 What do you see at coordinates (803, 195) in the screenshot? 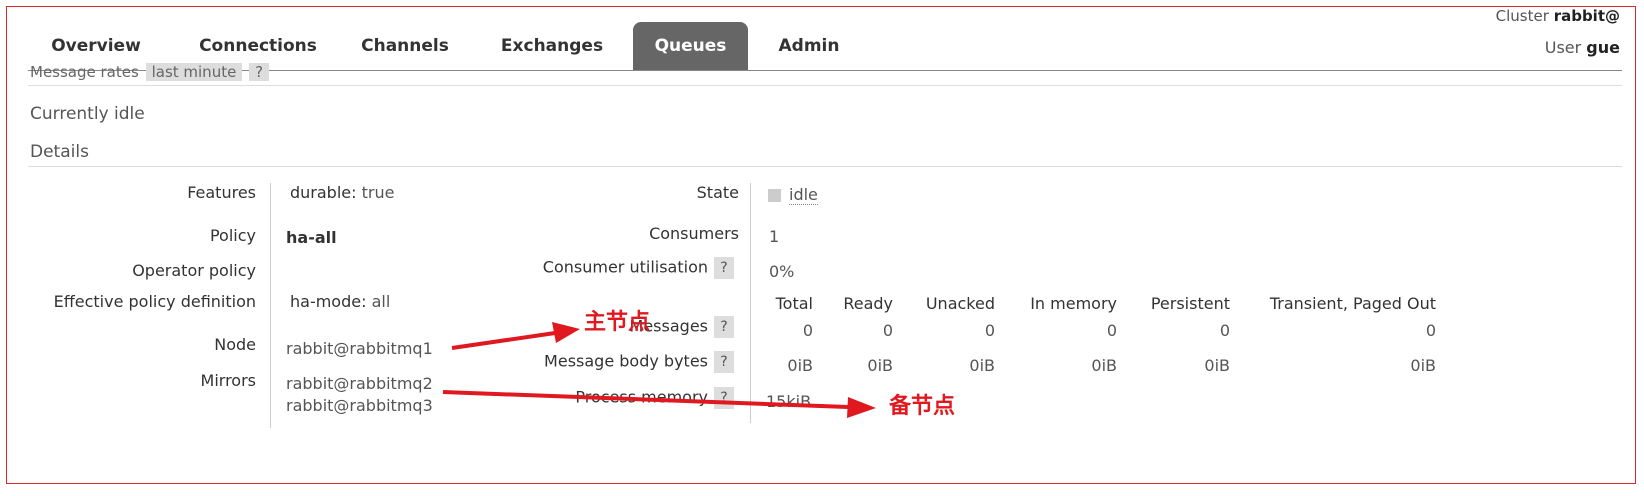
I see `state-idle-text: idle` at bounding box center [803, 195].